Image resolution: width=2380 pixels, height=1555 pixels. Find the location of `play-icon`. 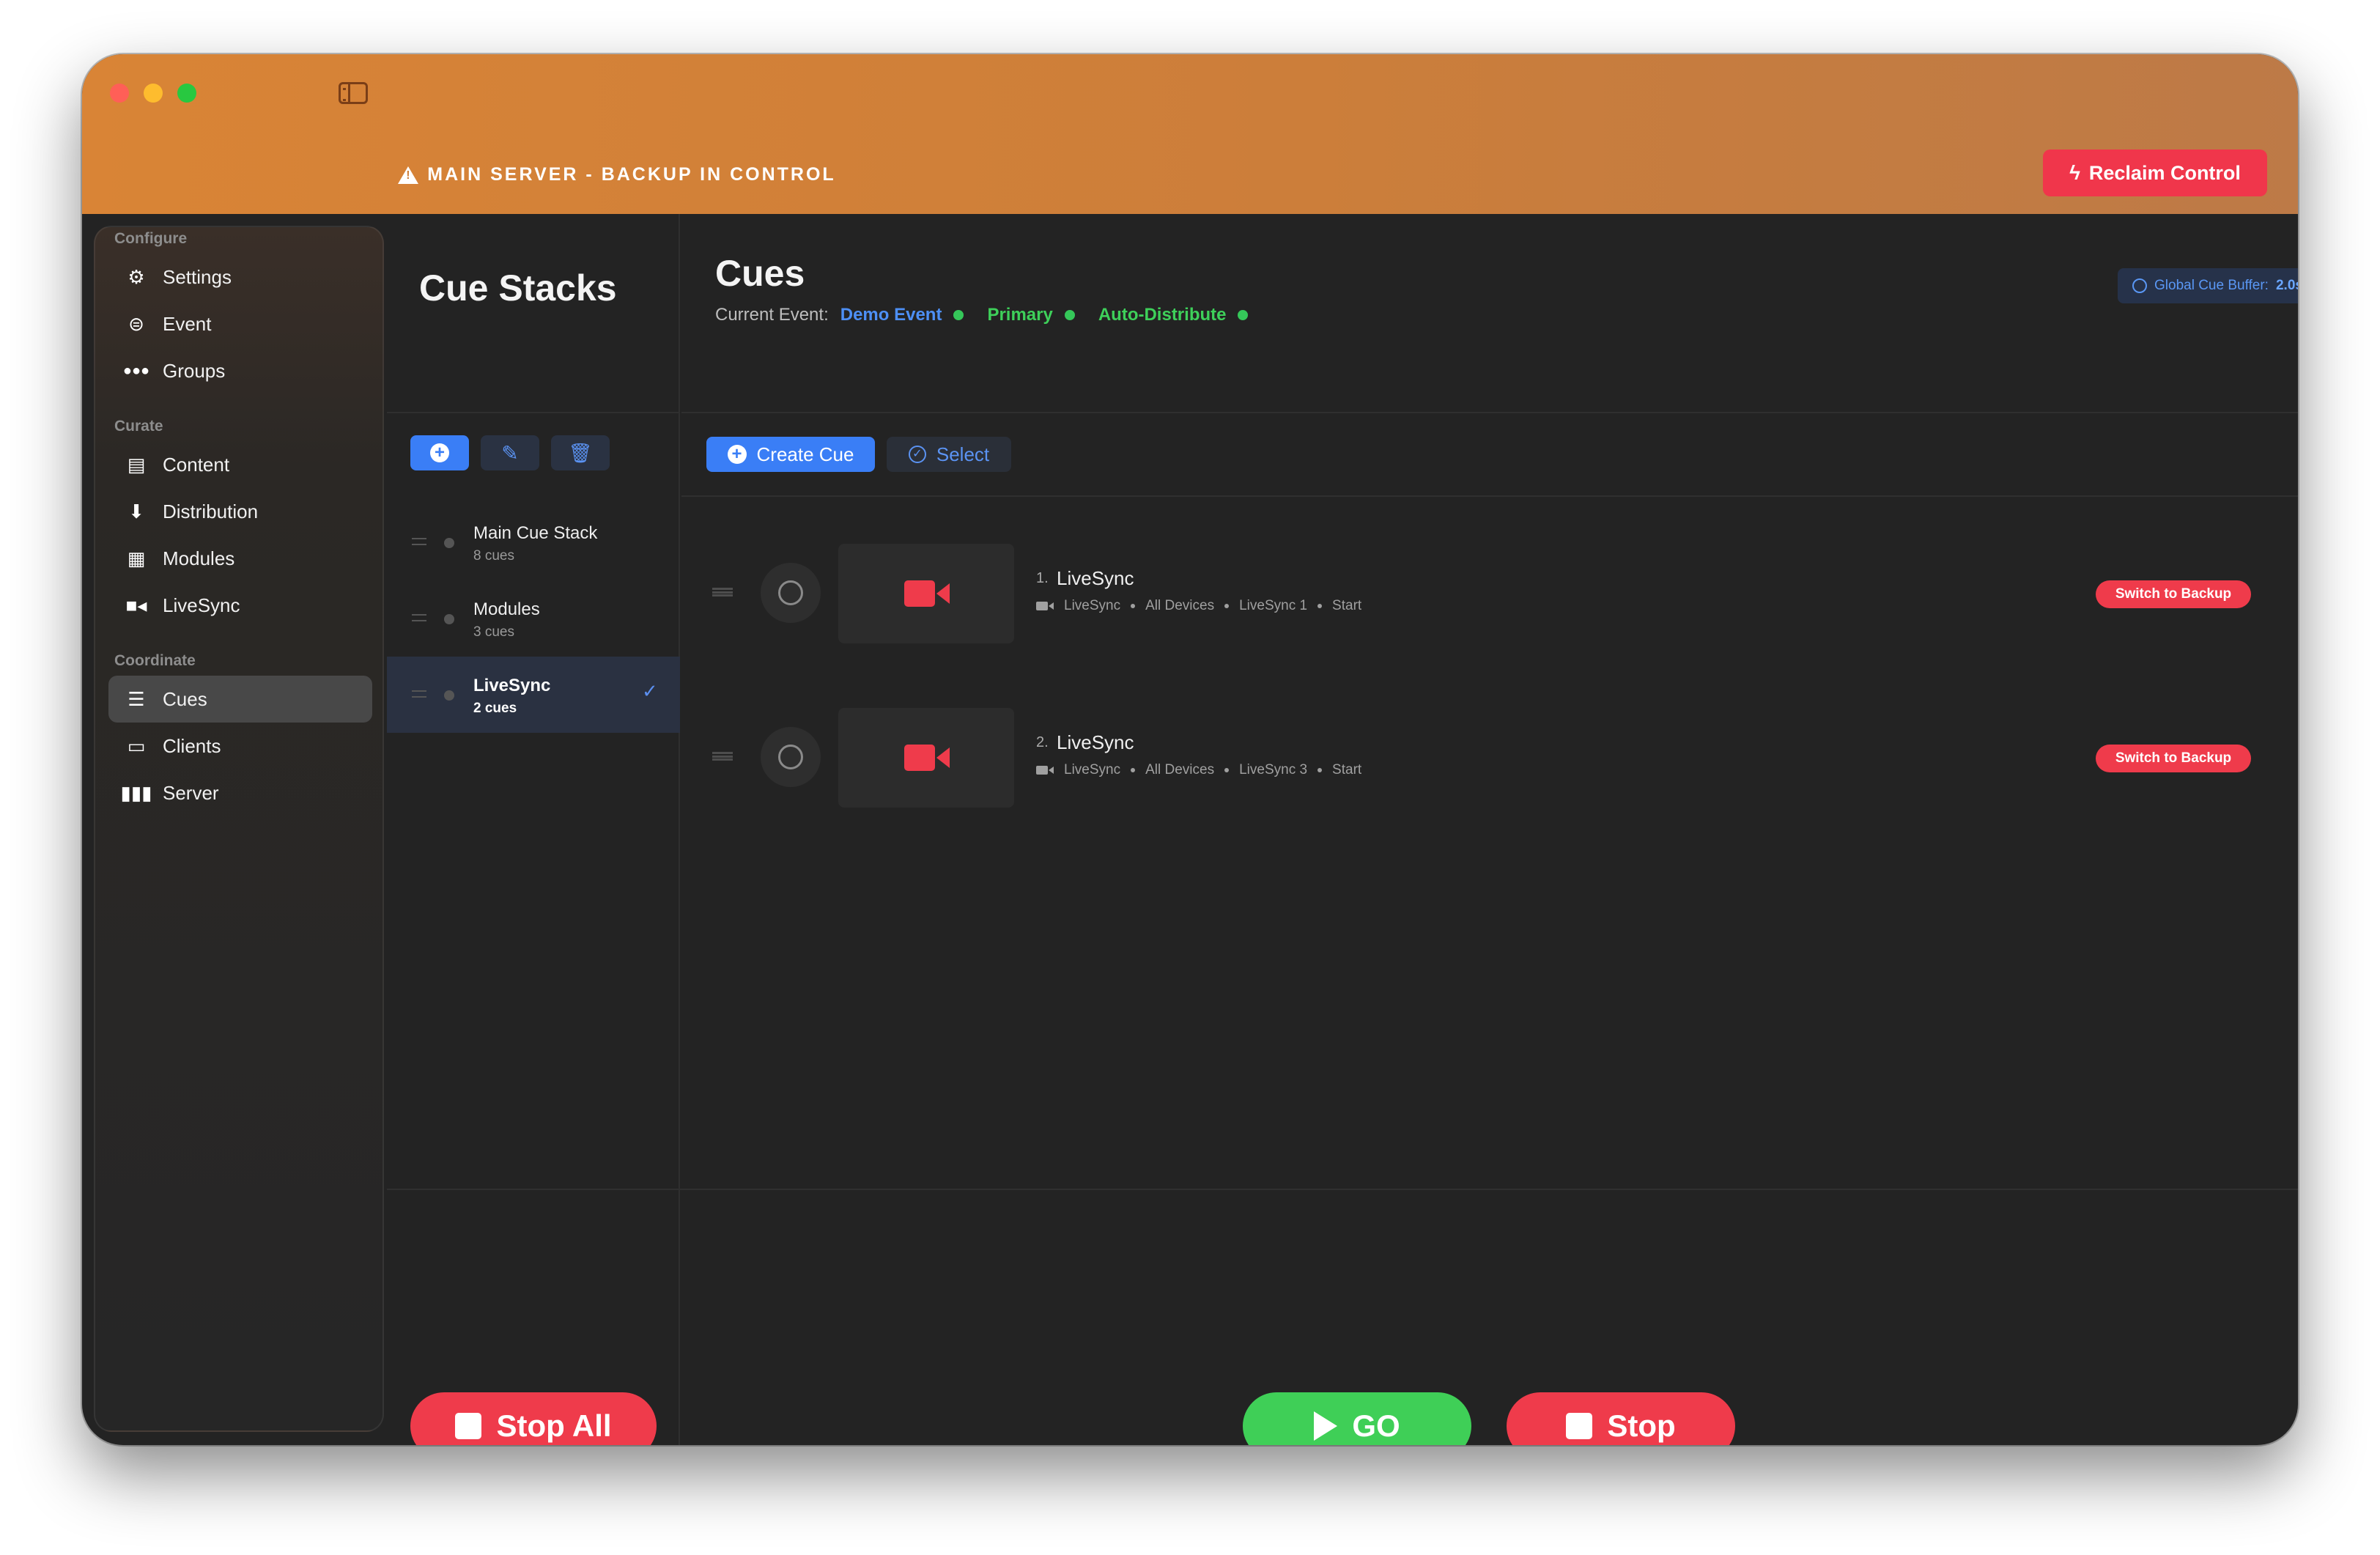

play-icon is located at coordinates (1326, 1426).